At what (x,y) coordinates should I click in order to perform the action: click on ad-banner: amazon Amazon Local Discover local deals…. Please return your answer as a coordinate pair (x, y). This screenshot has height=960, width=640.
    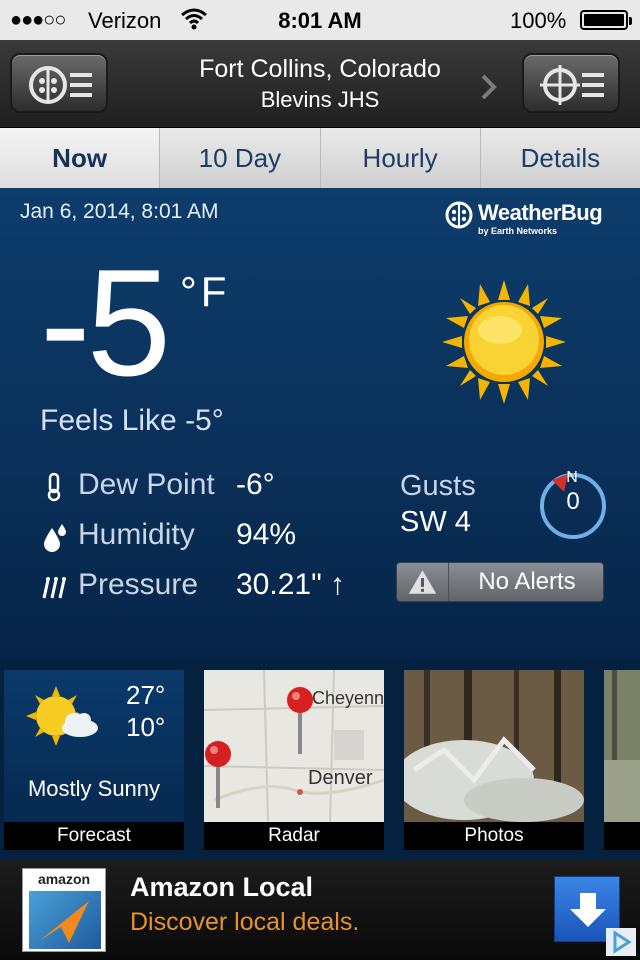
    Looking at the image, I should click on (320, 910).